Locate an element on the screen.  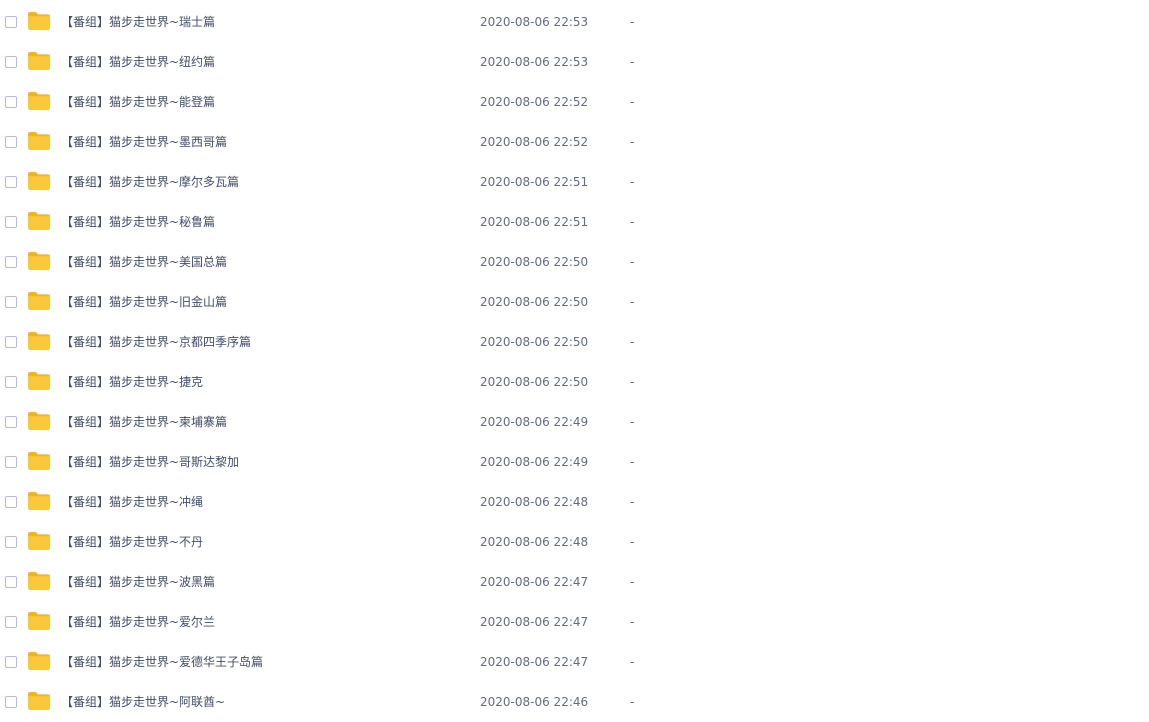
file-row: 【番组】猫步走世界~柬埔寨篇 2020-08-06 22:49 - is located at coordinates (574, 422).